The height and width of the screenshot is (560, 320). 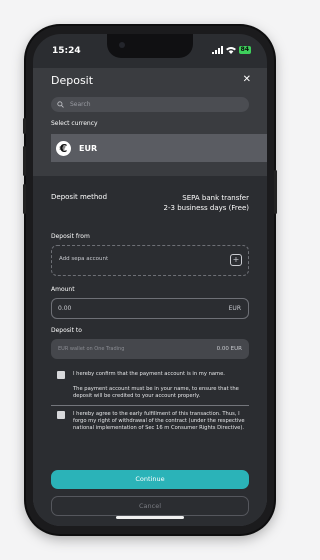 I want to click on currency-code: EUR, so click(x=88, y=148).